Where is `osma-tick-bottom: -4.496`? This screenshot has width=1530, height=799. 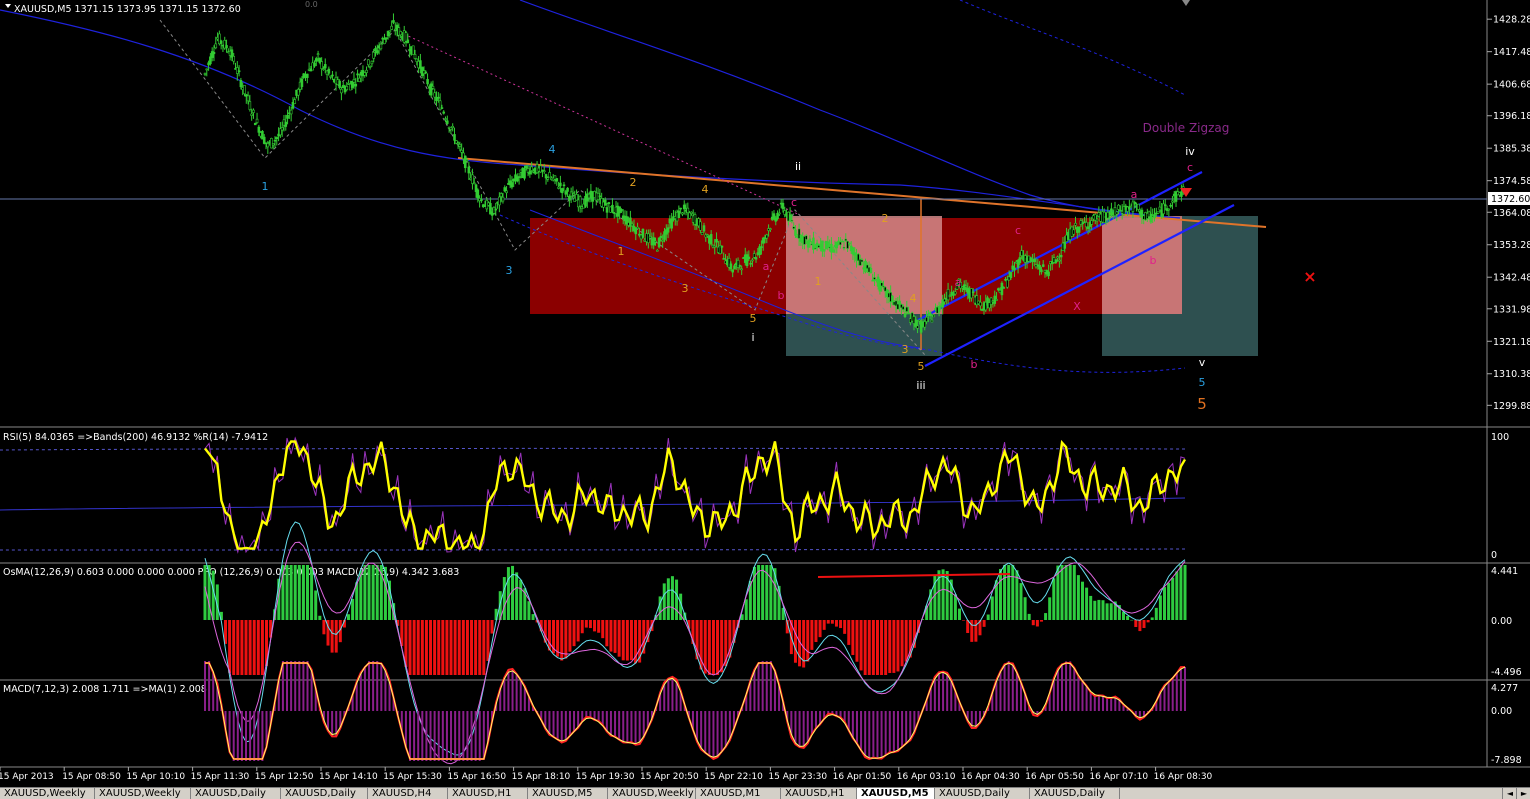
osma-tick-bottom: -4.496 is located at coordinates (1506, 672).